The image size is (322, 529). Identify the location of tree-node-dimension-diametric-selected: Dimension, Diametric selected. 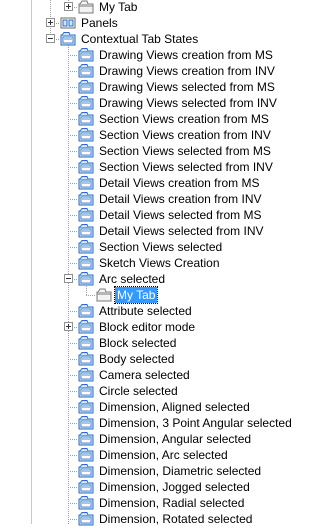
(161, 471).